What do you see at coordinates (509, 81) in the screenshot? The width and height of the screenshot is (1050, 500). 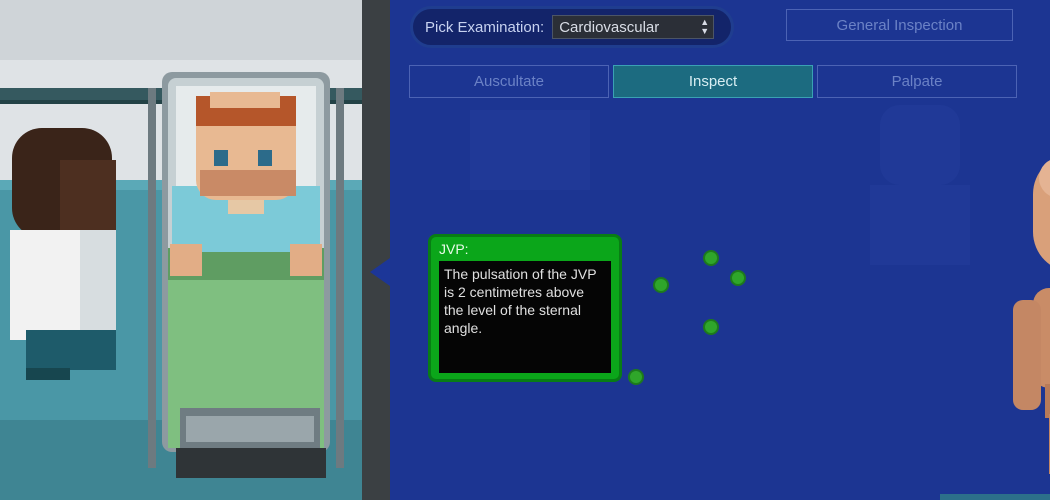 I see `auscultate-button: Auscultate` at bounding box center [509, 81].